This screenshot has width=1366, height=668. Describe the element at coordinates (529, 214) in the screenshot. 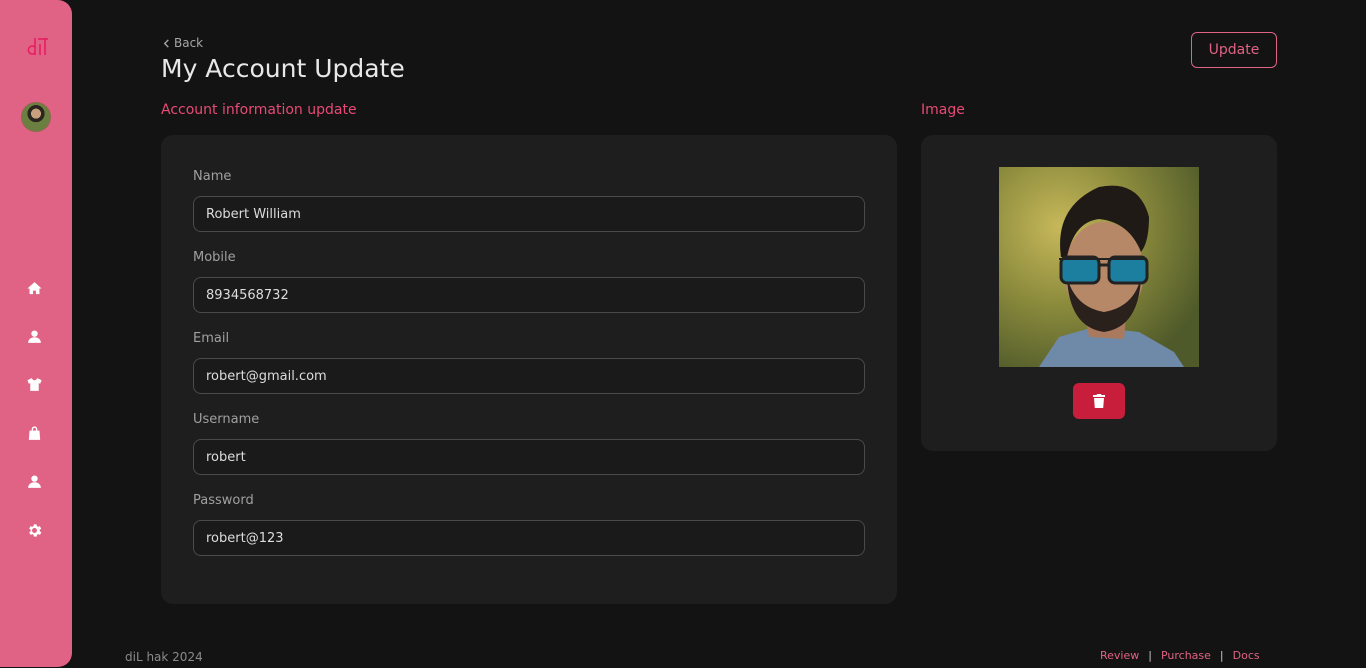

I see `name-field` at that location.